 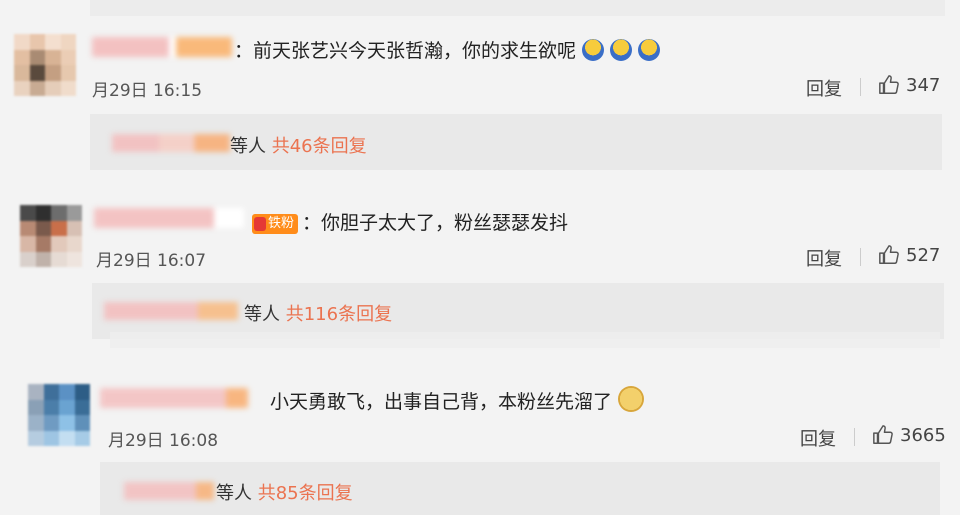 I want to click on like-button: 347, so click(x=909, y=85).